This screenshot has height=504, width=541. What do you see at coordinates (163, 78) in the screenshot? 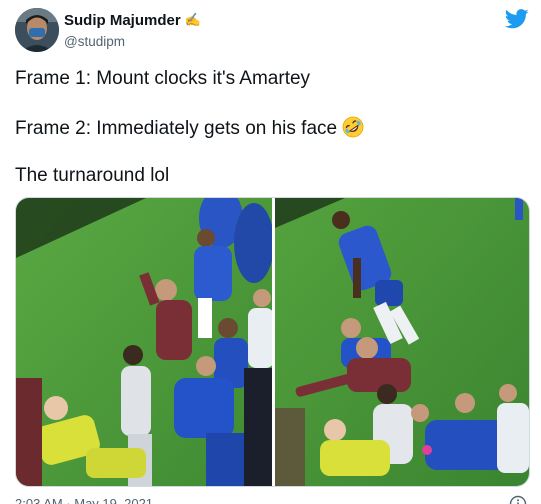
I see `tweet-text-line-1: Frame 1: Mount clocks it's Amartey` at bounding box center [163, 78].